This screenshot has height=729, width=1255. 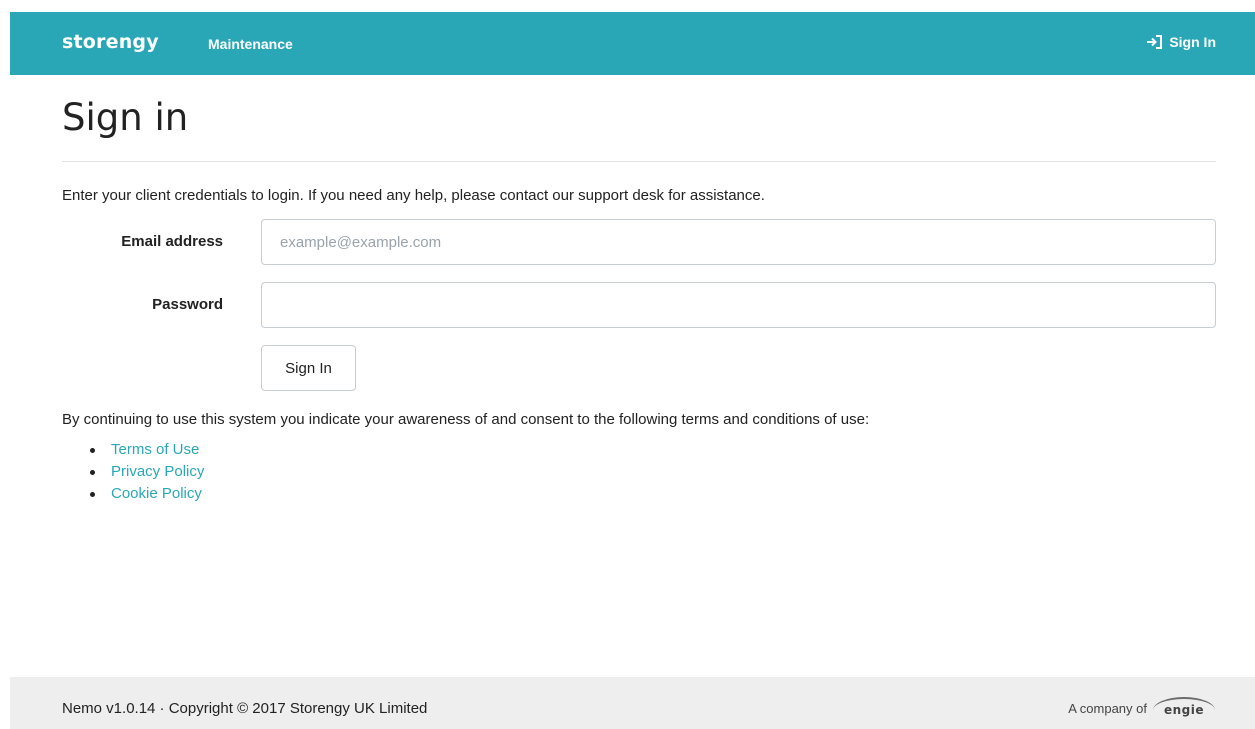 I want to click on privacy-policy-link: Privacy Policy, so click(x=157, y=471).